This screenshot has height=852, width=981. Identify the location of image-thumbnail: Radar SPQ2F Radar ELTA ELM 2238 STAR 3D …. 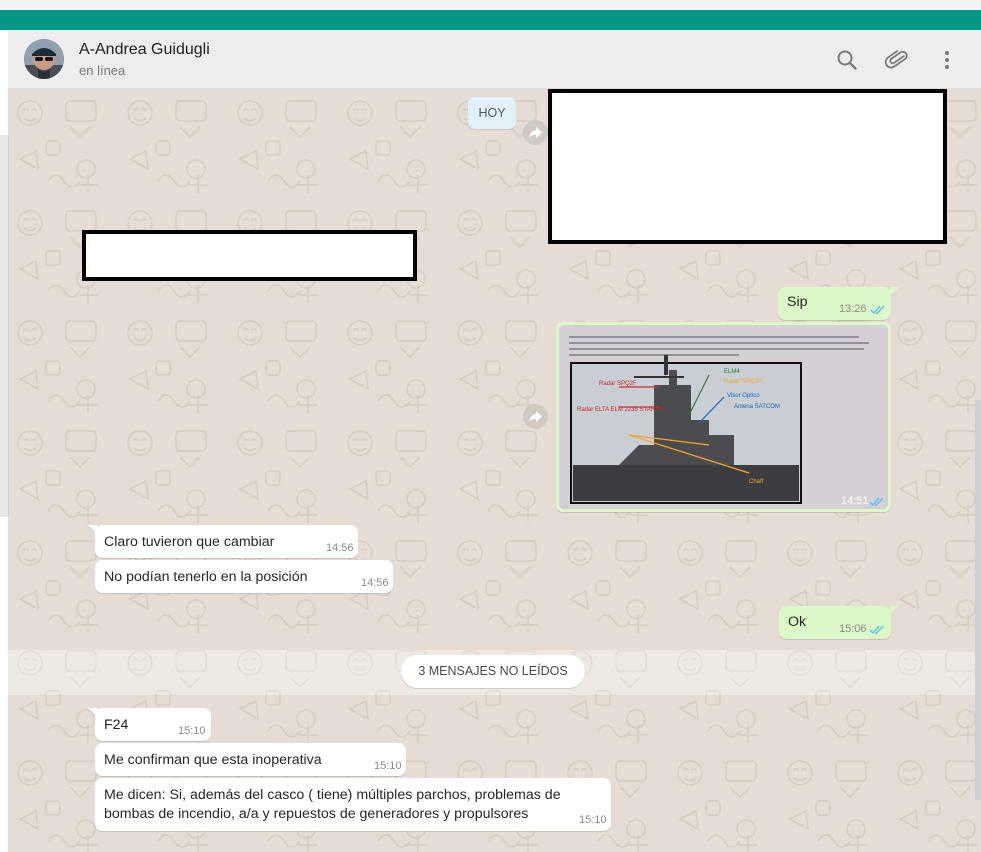
(723, 417).